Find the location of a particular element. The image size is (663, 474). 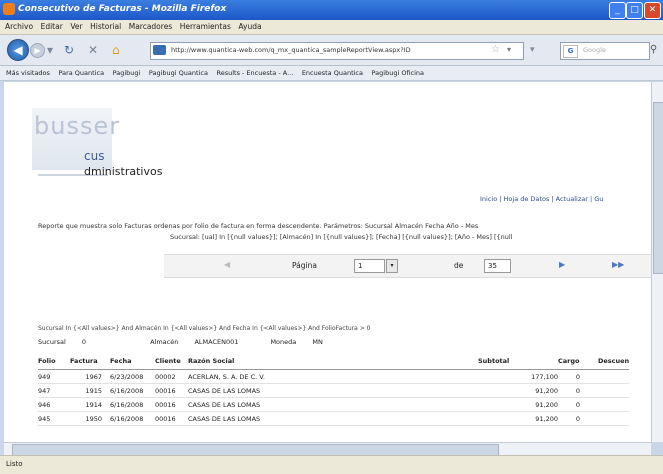

menu-marcadores: Marcadores is located at coordinates (151, 26).